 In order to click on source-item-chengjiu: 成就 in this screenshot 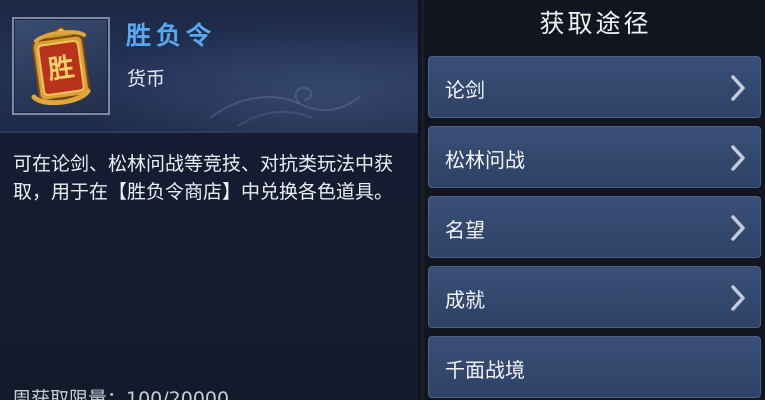, I will do `click(594, 297)`.